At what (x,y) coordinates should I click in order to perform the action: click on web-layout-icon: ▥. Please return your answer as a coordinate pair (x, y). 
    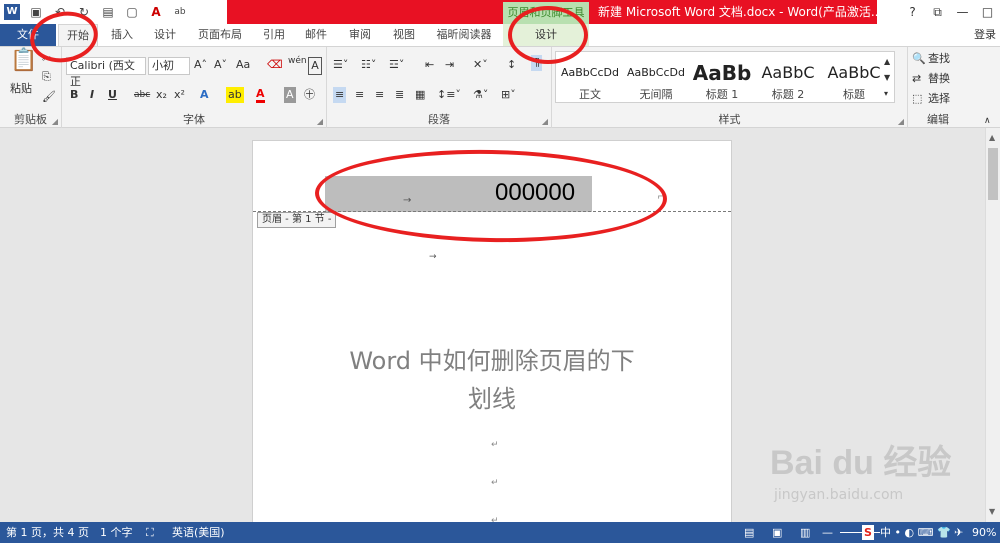
    Looking at the image, I should click on (805, 532).